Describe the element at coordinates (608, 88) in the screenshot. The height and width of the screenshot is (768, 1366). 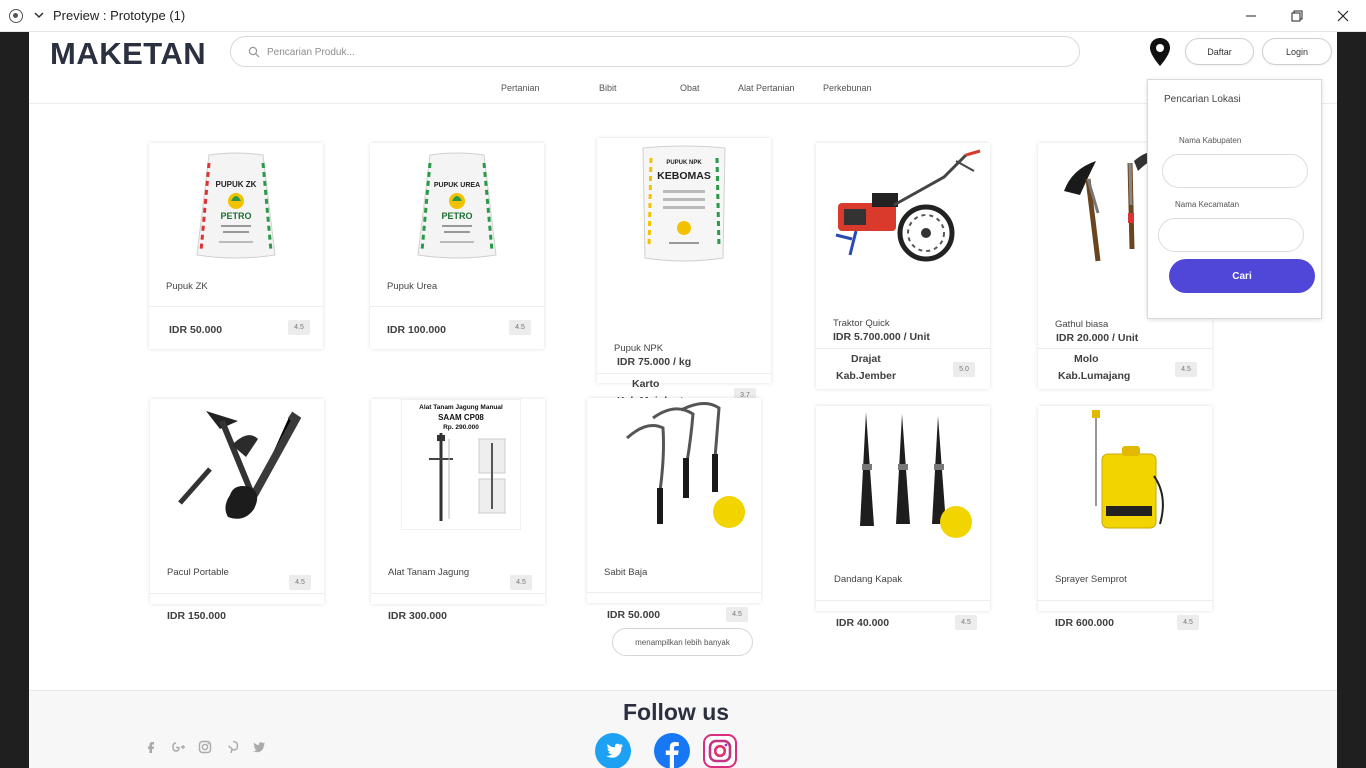
I see `nav-item-bibit: Bibit` at that location.